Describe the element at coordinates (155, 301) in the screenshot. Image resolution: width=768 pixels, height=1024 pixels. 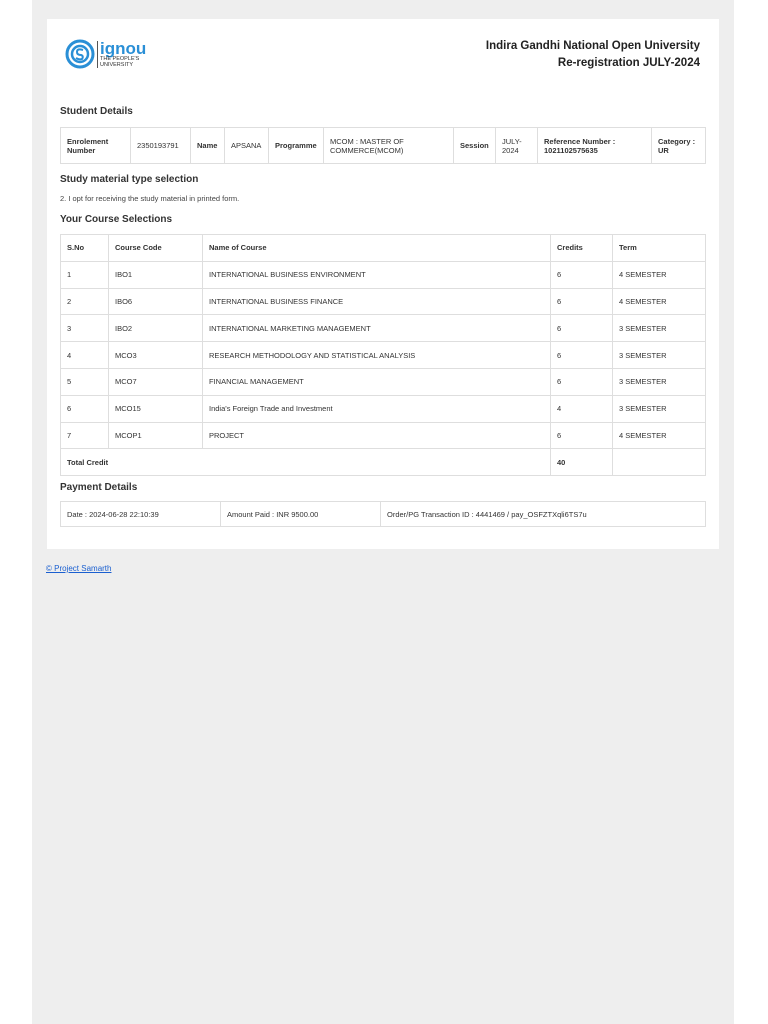
I see `table-cell: IBO6` at that location.